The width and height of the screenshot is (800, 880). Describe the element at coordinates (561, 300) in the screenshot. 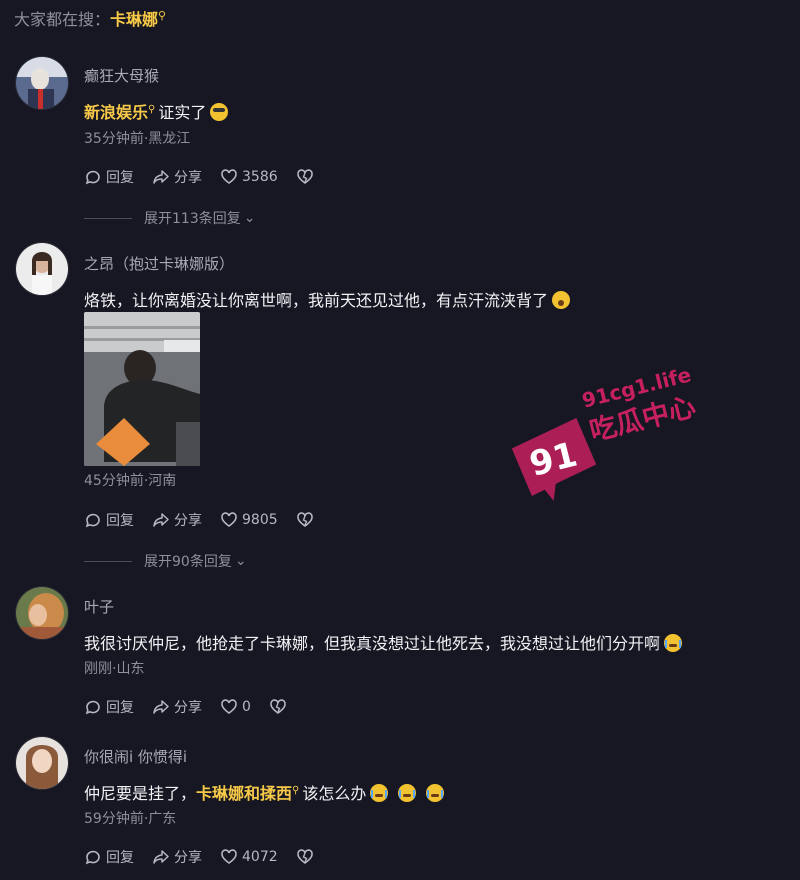

I see `scream-emoji-icon` at that location.